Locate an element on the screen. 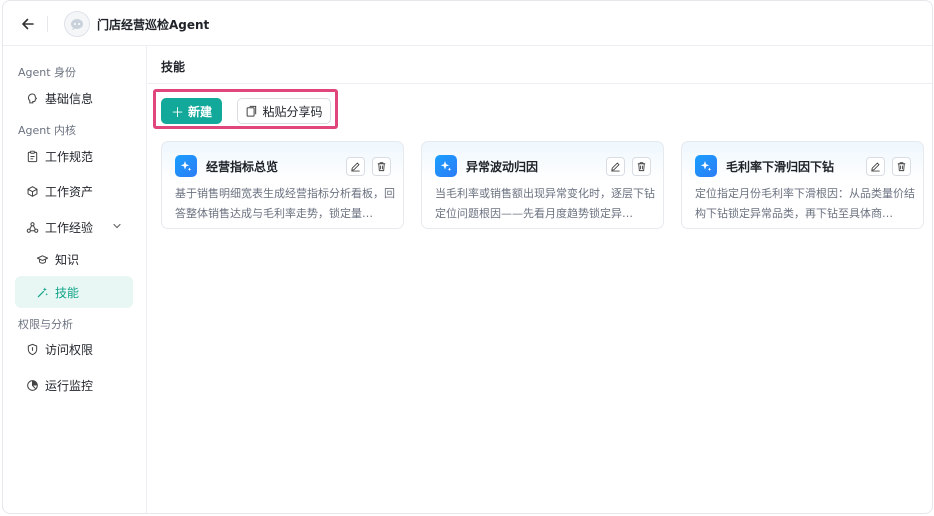 Image resolution: width=934 pixels, height=516 pixels. sidebar-section-permissions: 权限与分析 is located at coordinates (45, 324).